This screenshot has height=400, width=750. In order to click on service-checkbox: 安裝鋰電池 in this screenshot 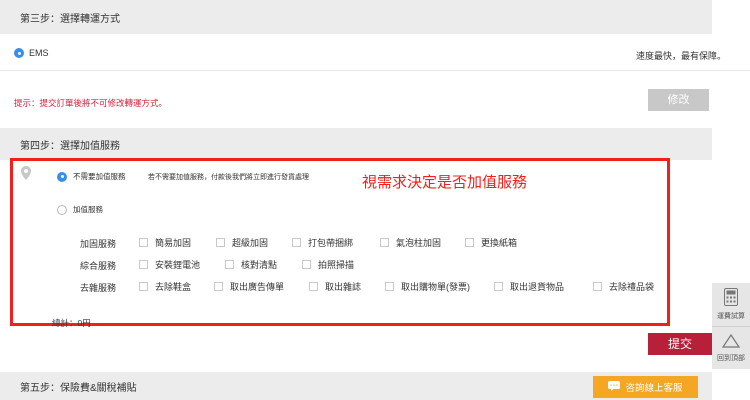, I will do `click(169, 264)`.